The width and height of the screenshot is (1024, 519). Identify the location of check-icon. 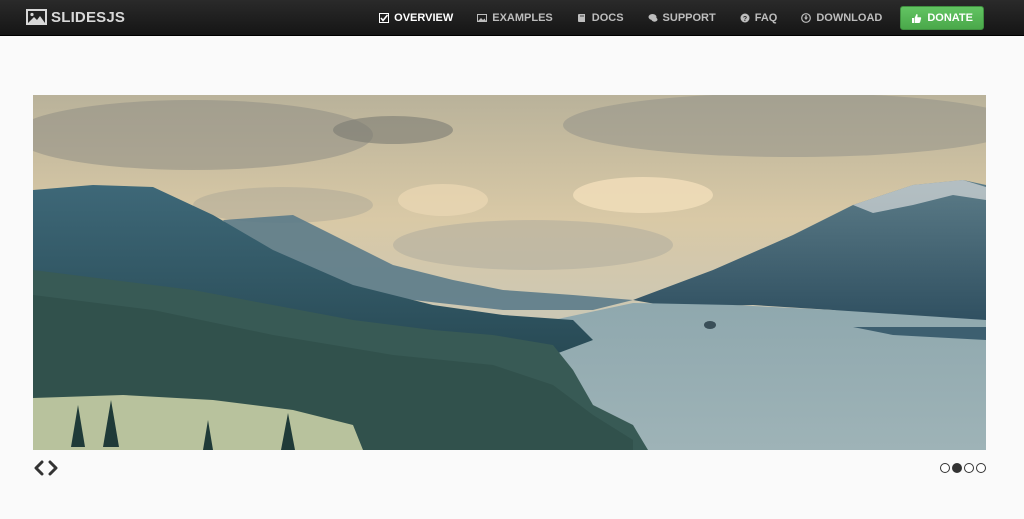
(384, 18).